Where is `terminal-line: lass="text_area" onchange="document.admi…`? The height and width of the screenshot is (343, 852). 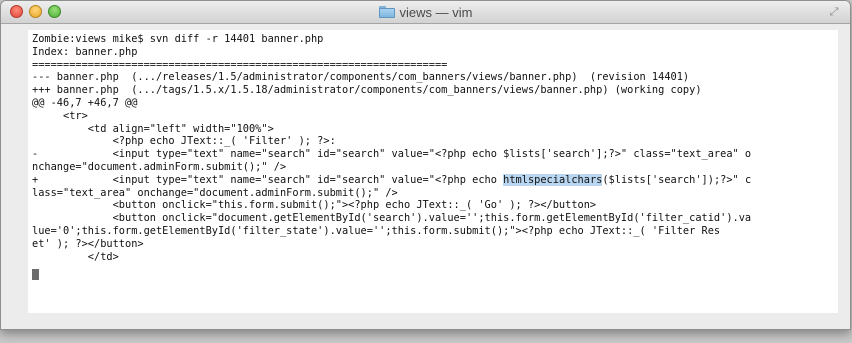
terminal-line: lass="text_area" onchange="document.admi… is located at coordinates (215, 192).